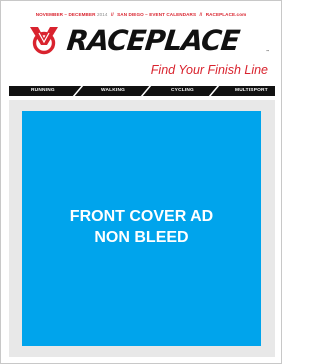 The image size is (320, 364). What do you see at coordinates (267, 51) in the screenshot?
I see `trademark-symbol: ™` at bounding box center [267, 51].